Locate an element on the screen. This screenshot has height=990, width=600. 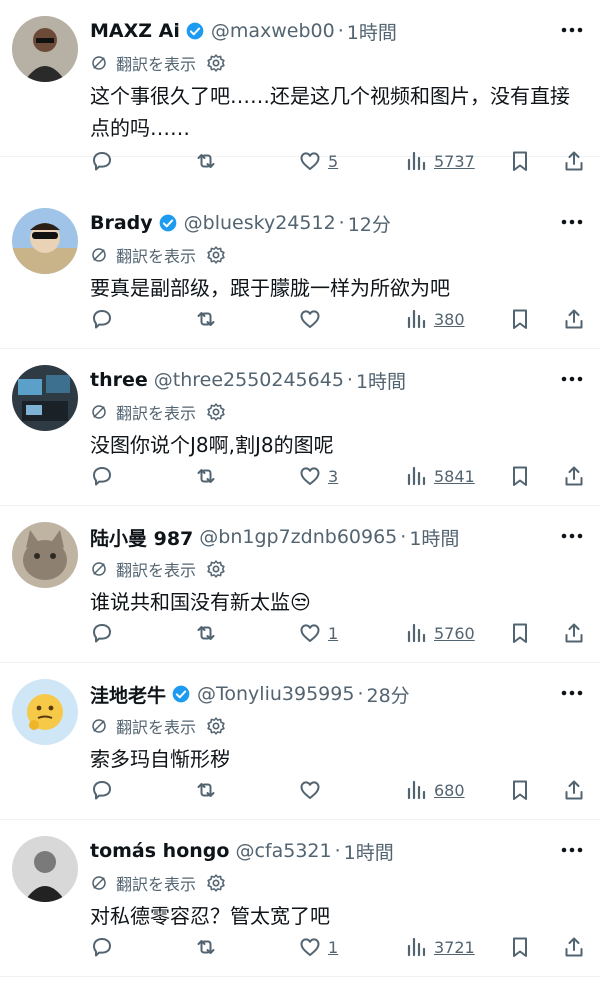
action-bar: 3 5841 is located at coordinates (338, 476).